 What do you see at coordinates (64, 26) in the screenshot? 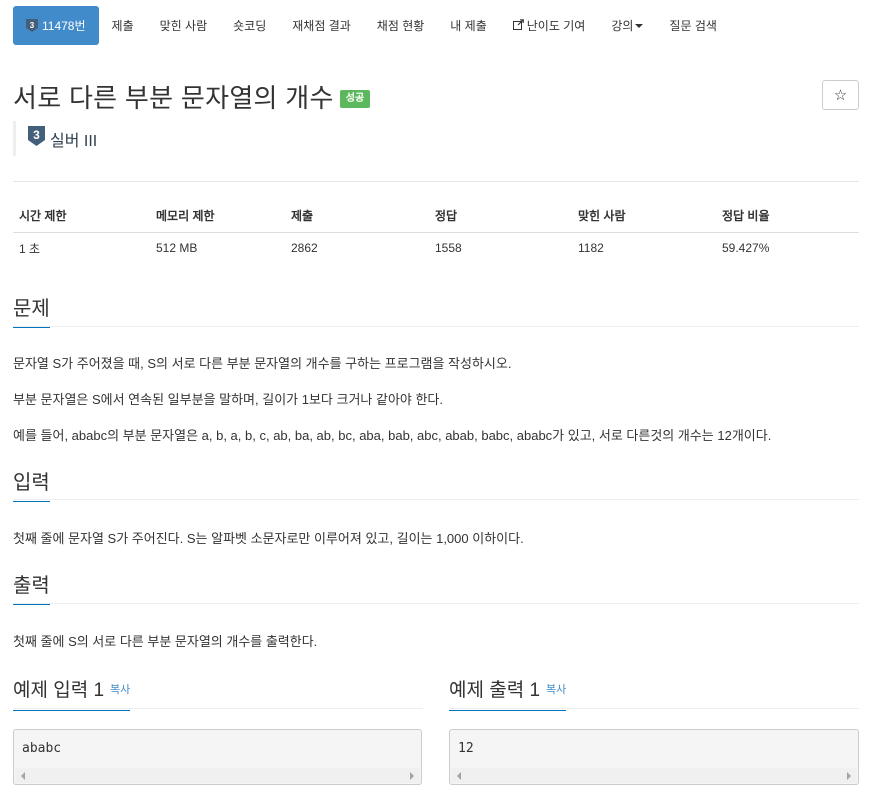
I see `nav-problem-id-label: 11478번` at bounding box center [64, 26].